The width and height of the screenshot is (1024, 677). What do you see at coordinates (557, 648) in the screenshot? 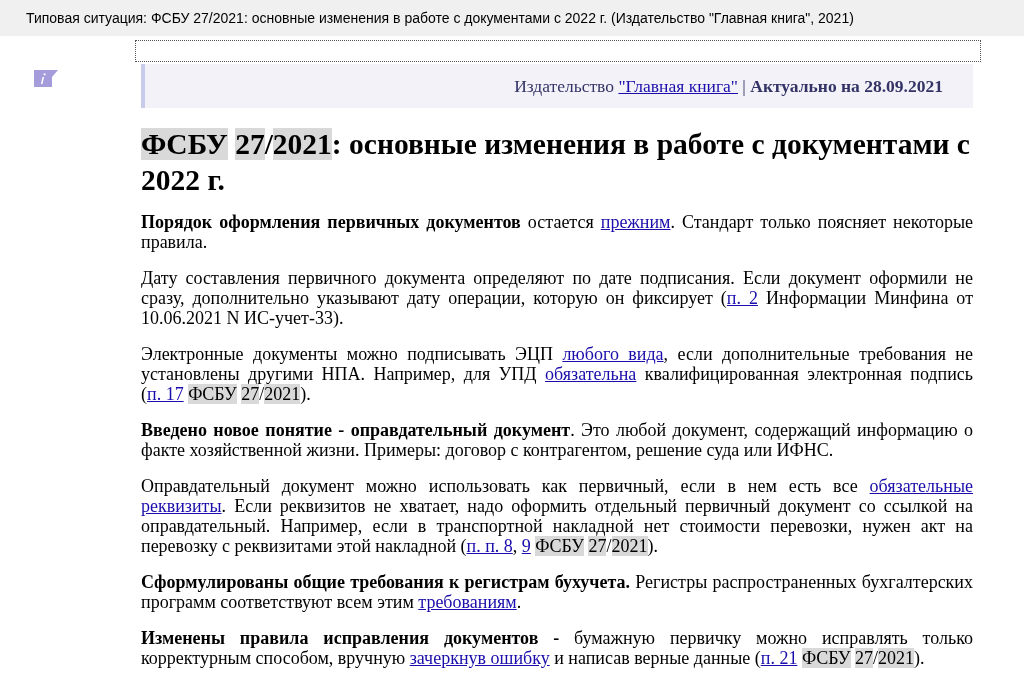
I see `paragraph: Изменены правила исправления документов - бумажную первичку можно исправлять только корректурным способом, вручную зачеркнув ошибку и написав верные данные (п. 21 ФСБУ 27/2021).` at bounding box center [557, 648].